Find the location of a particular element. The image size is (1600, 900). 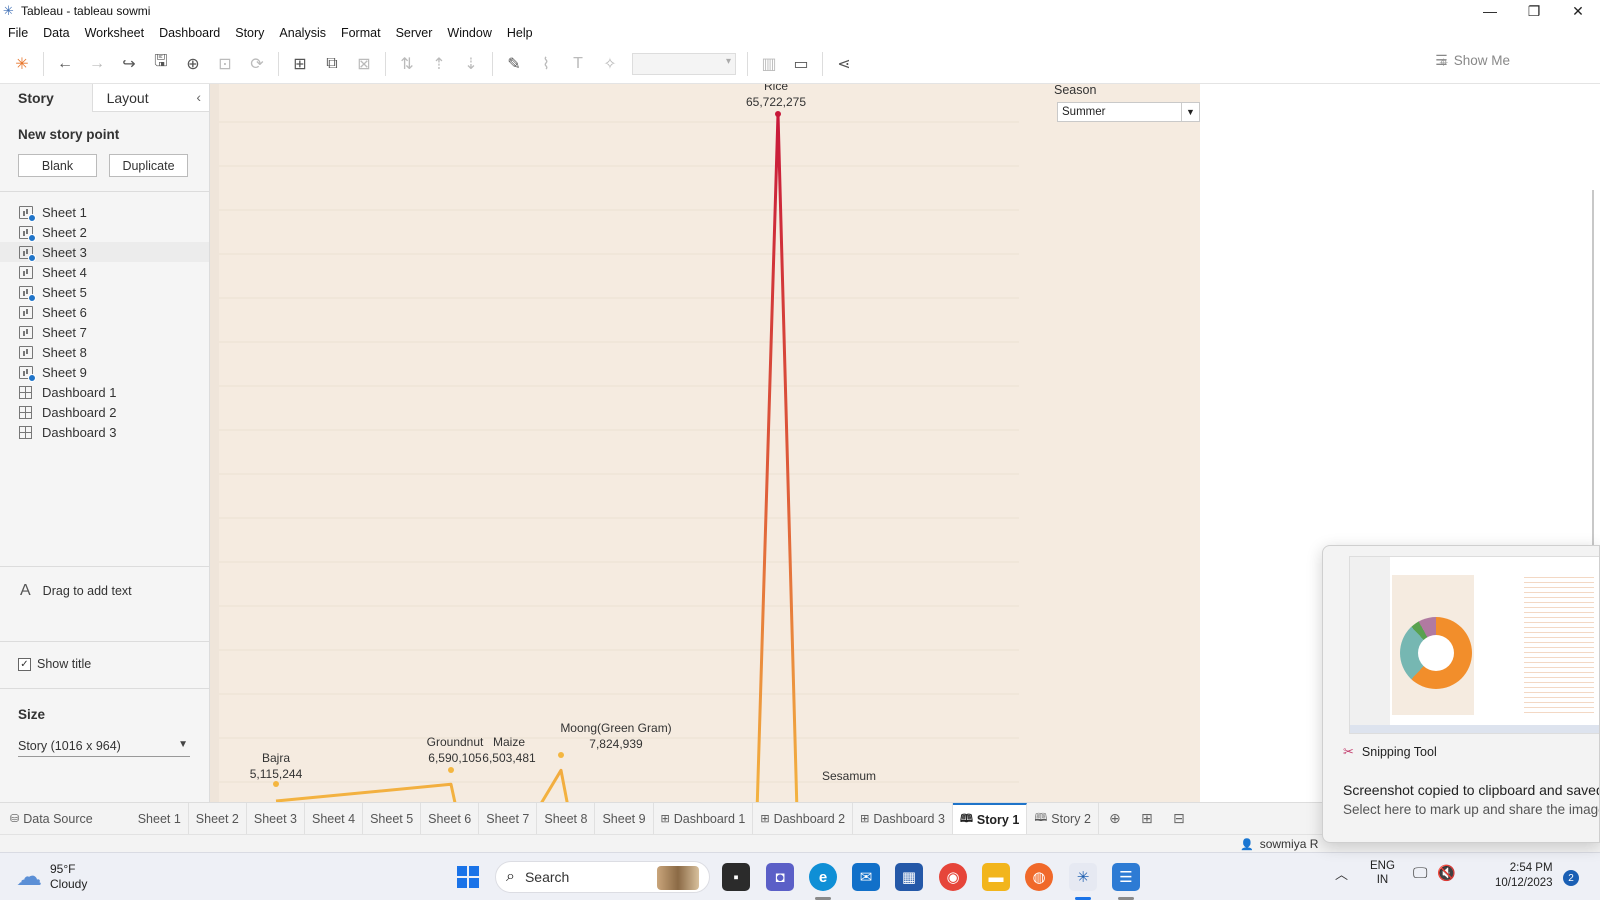

chrome-icon: ◉ is located at coordinates (953, 877).